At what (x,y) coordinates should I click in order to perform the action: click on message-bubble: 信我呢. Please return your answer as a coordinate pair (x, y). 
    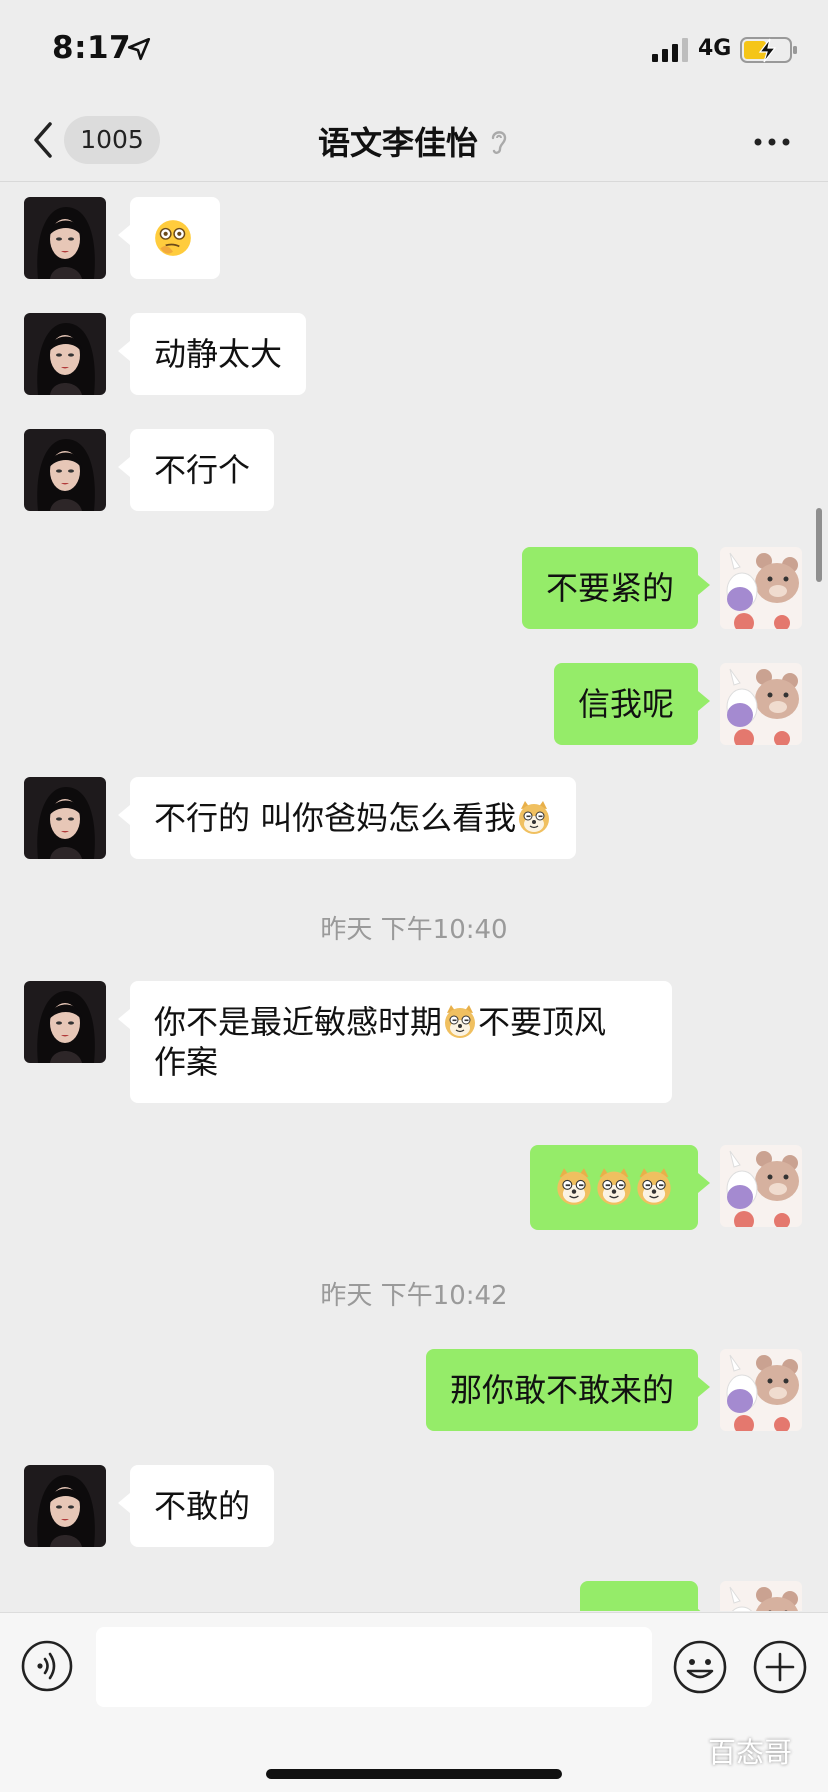
    Looking at the image, I should click on (632, 704).